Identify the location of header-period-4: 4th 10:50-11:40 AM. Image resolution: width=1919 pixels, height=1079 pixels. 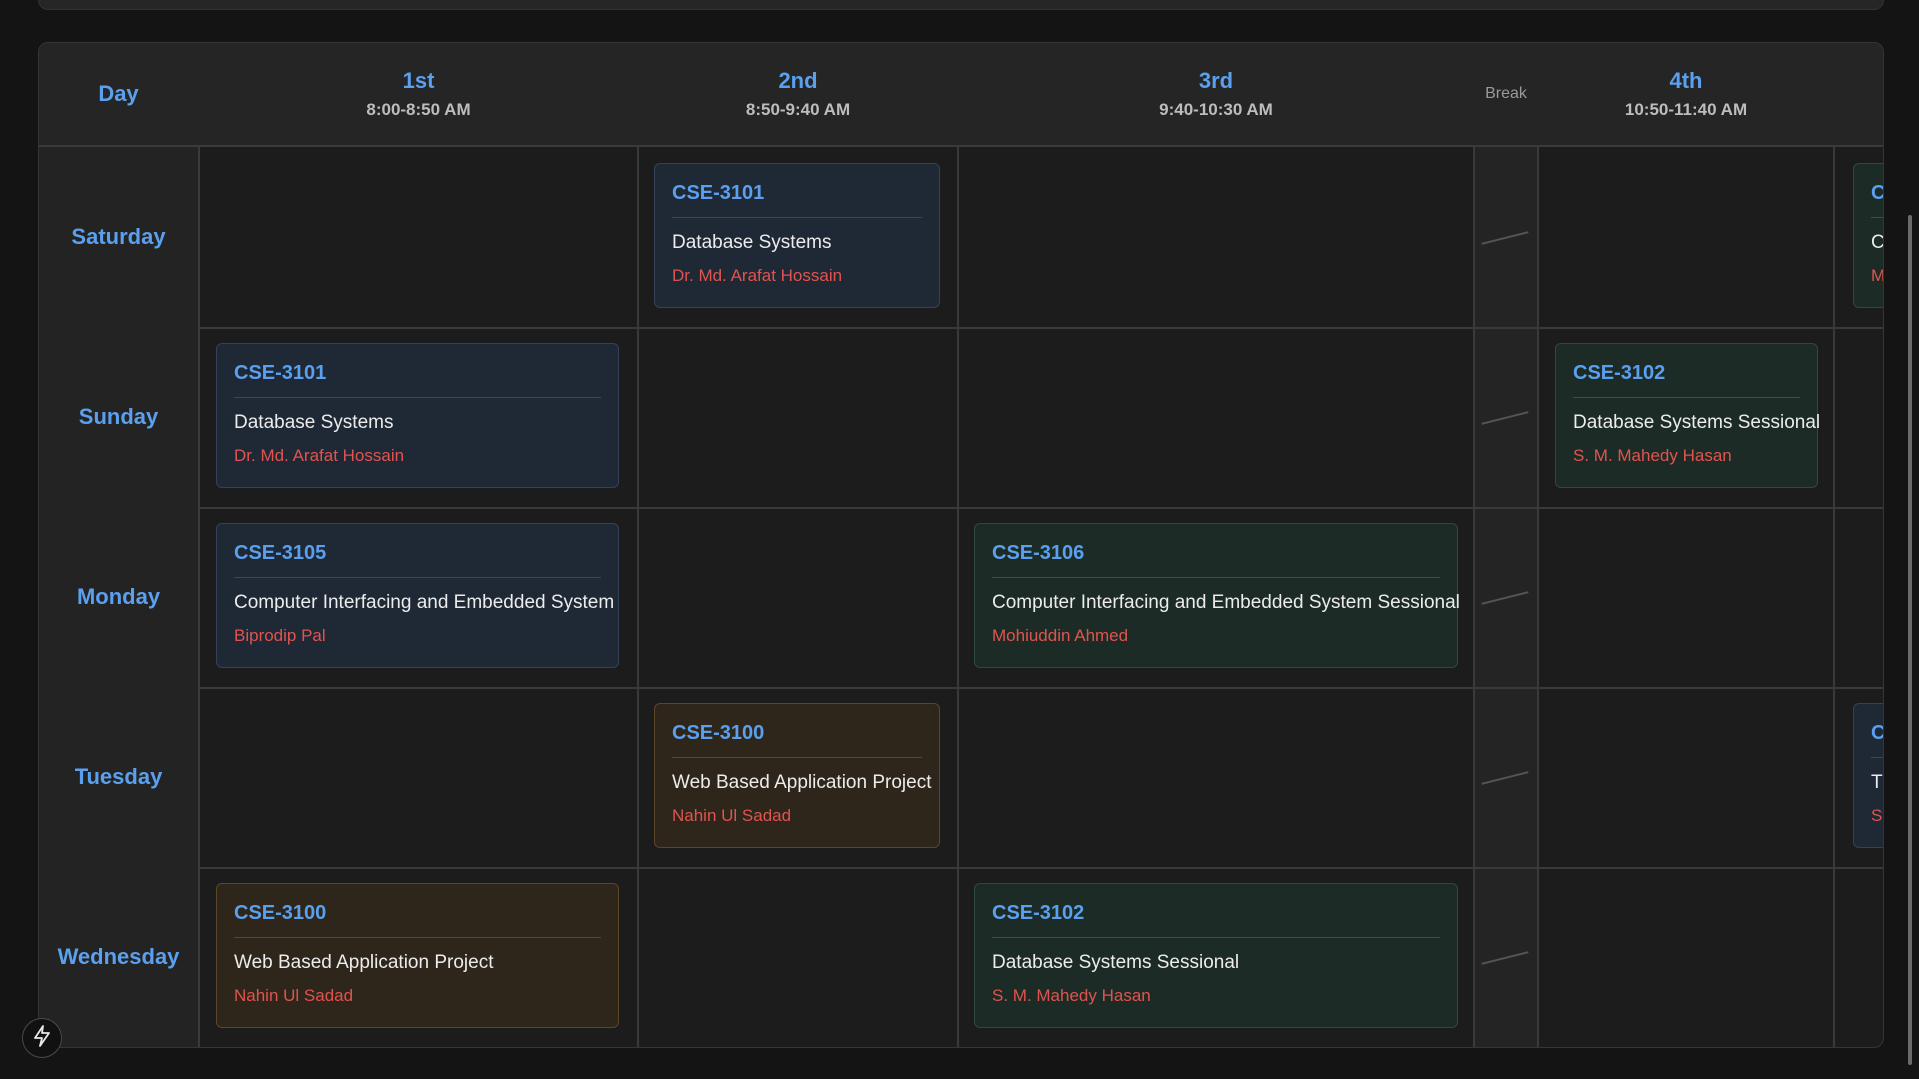
(1686, 94).